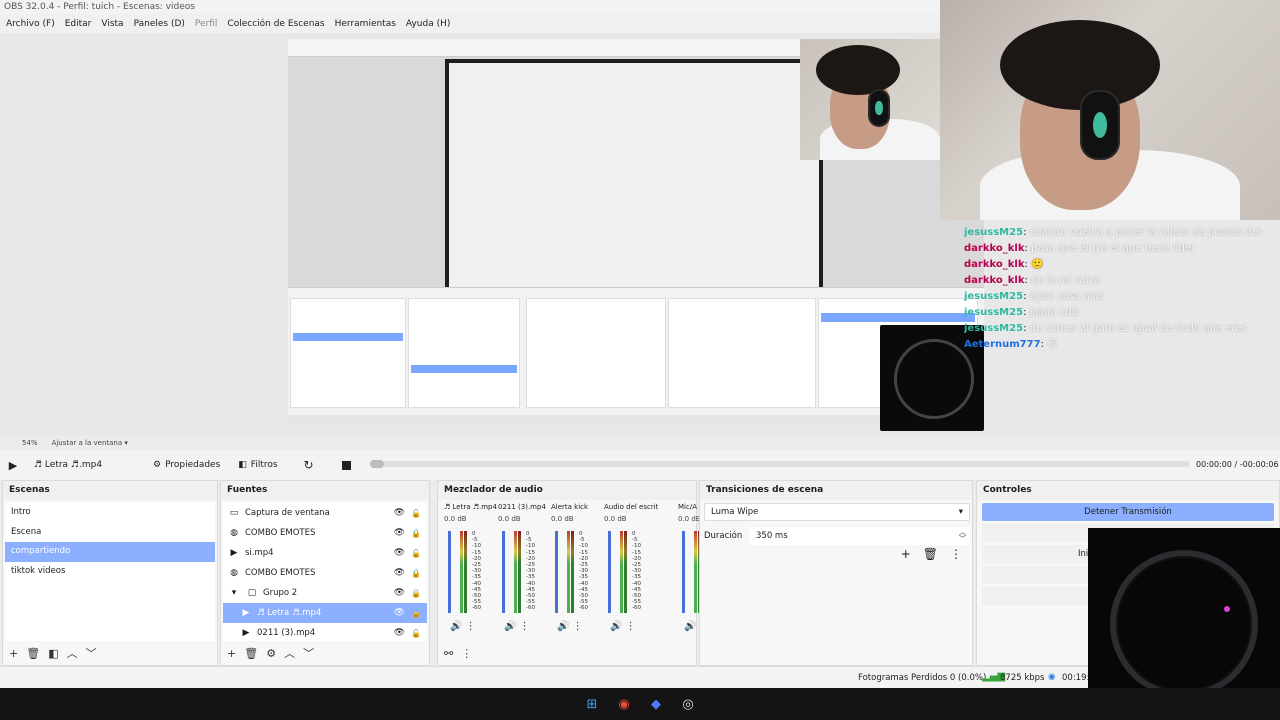 This screenshot has width=1280, height=720. I want to click on link-icon: ⚯, so click(448, 653).